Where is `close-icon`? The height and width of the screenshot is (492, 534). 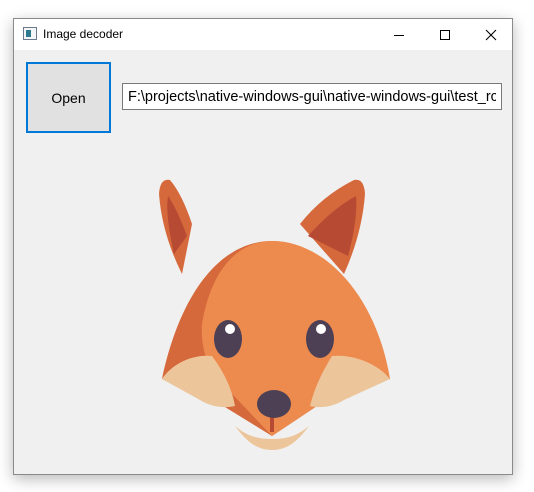
close-icon is located at coordinates (491, 34).